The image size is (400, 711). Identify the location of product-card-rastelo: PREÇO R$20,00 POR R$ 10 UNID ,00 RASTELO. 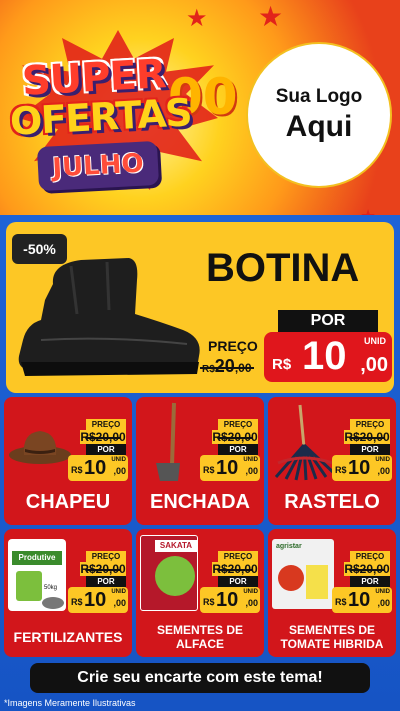
(332, 461).